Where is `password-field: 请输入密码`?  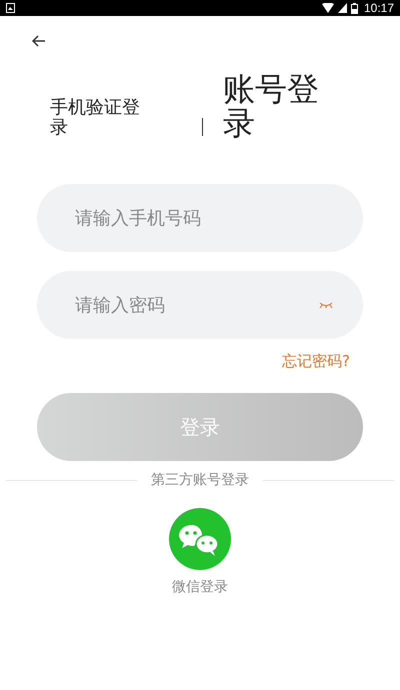 password-field: 请输入密码 is located at coordinates (200, 305).